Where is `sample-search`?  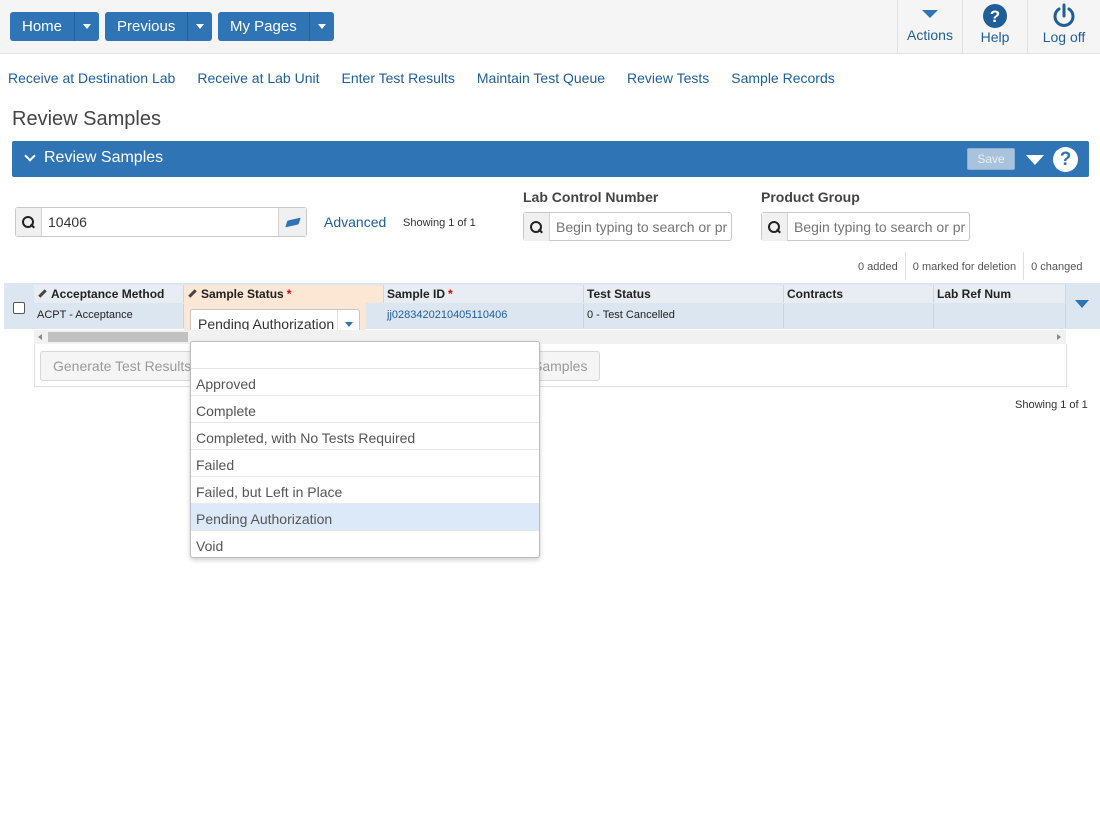 sample-search is located at coordinates (161, 222).